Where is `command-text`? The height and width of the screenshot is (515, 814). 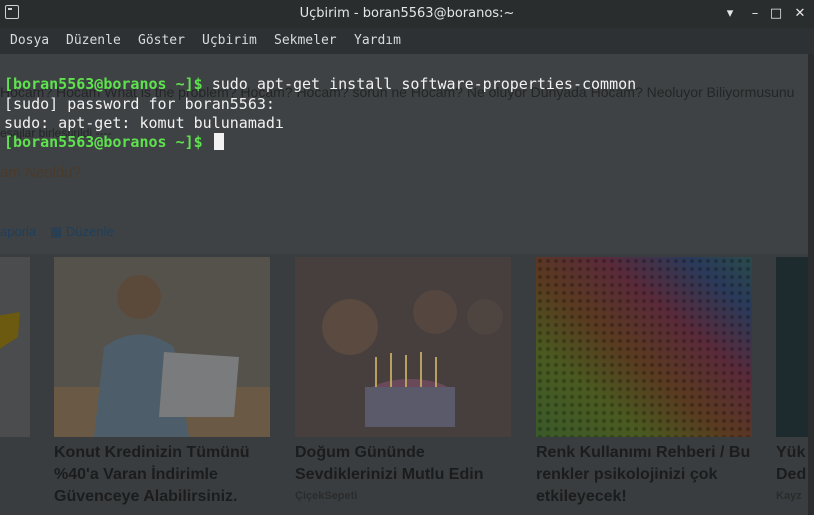
command-text is located at coordinates (207, 142).